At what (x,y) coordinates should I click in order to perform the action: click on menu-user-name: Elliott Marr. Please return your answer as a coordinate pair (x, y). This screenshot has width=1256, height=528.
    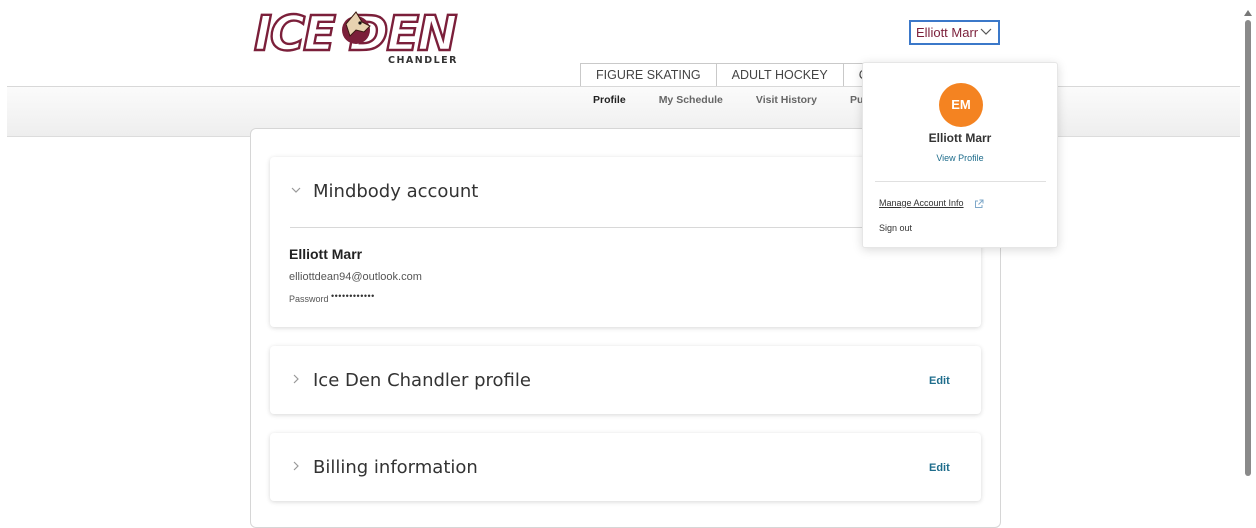
    Looking at the image, I should click on (960, 138).